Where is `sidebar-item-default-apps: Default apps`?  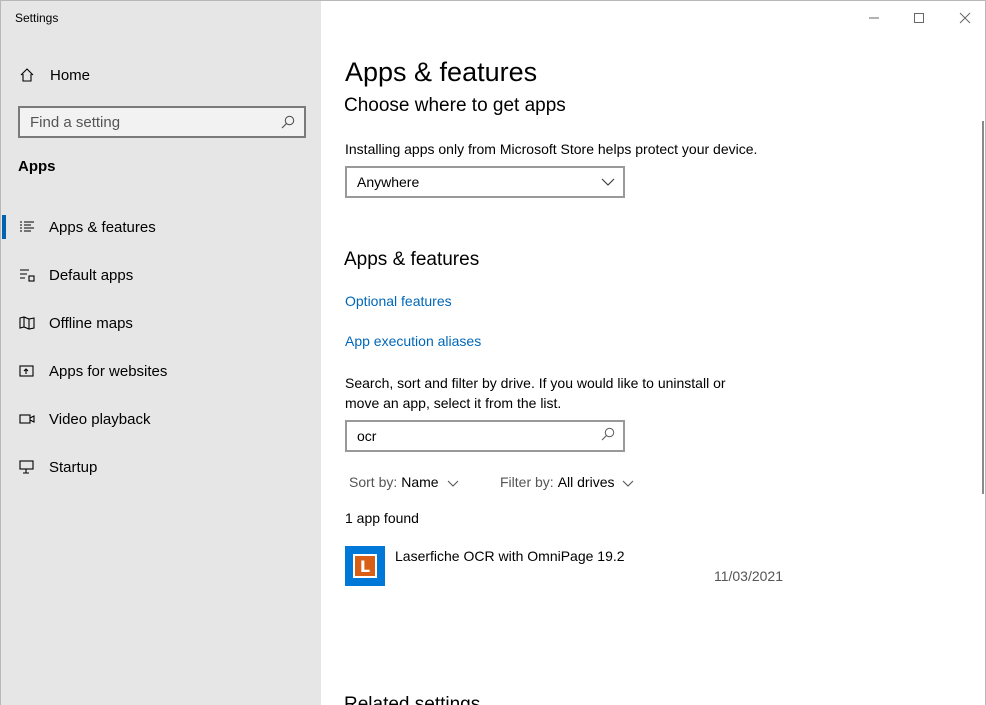 sidebar-item-default-apps: Default apps is located at coordinates (161, 275).